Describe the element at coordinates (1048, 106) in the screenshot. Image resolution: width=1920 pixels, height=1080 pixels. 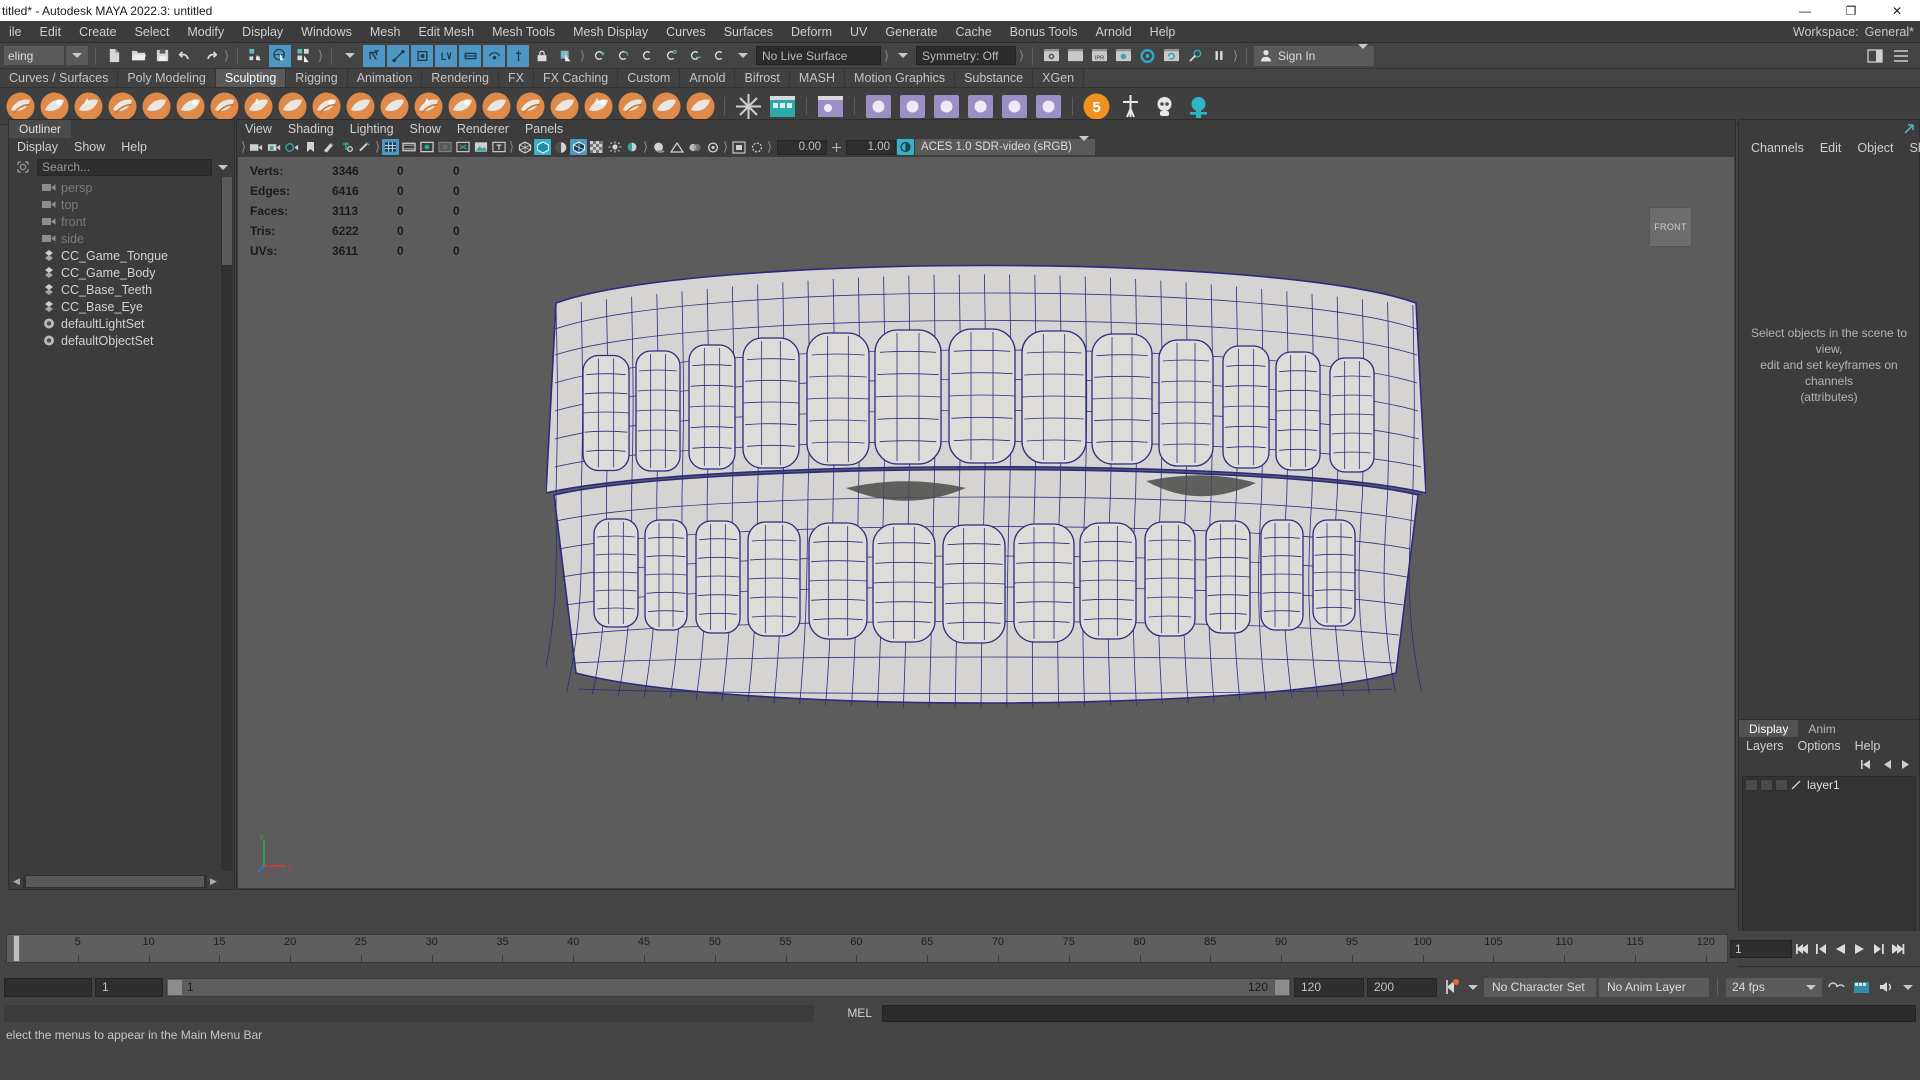
I see `shelf-shader-tool-icon` at that location.